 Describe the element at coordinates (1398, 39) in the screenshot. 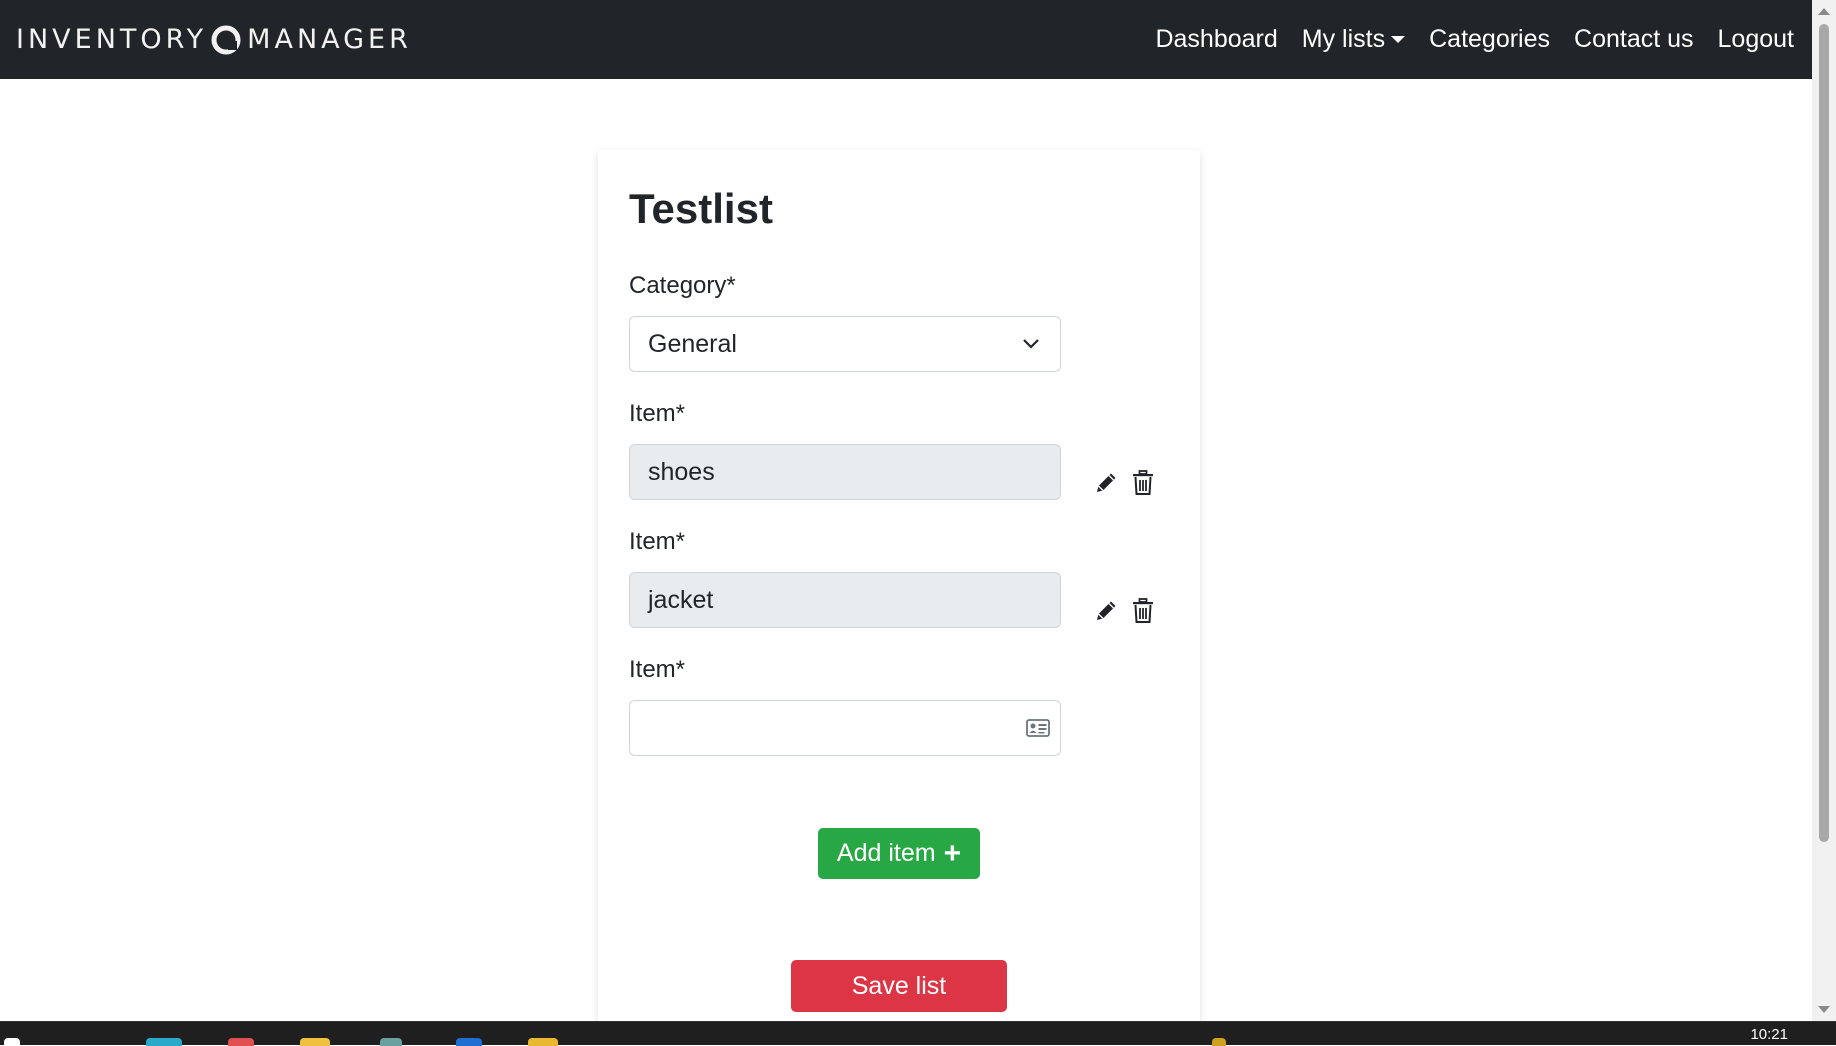

I see `caret-down-icon` at that location.